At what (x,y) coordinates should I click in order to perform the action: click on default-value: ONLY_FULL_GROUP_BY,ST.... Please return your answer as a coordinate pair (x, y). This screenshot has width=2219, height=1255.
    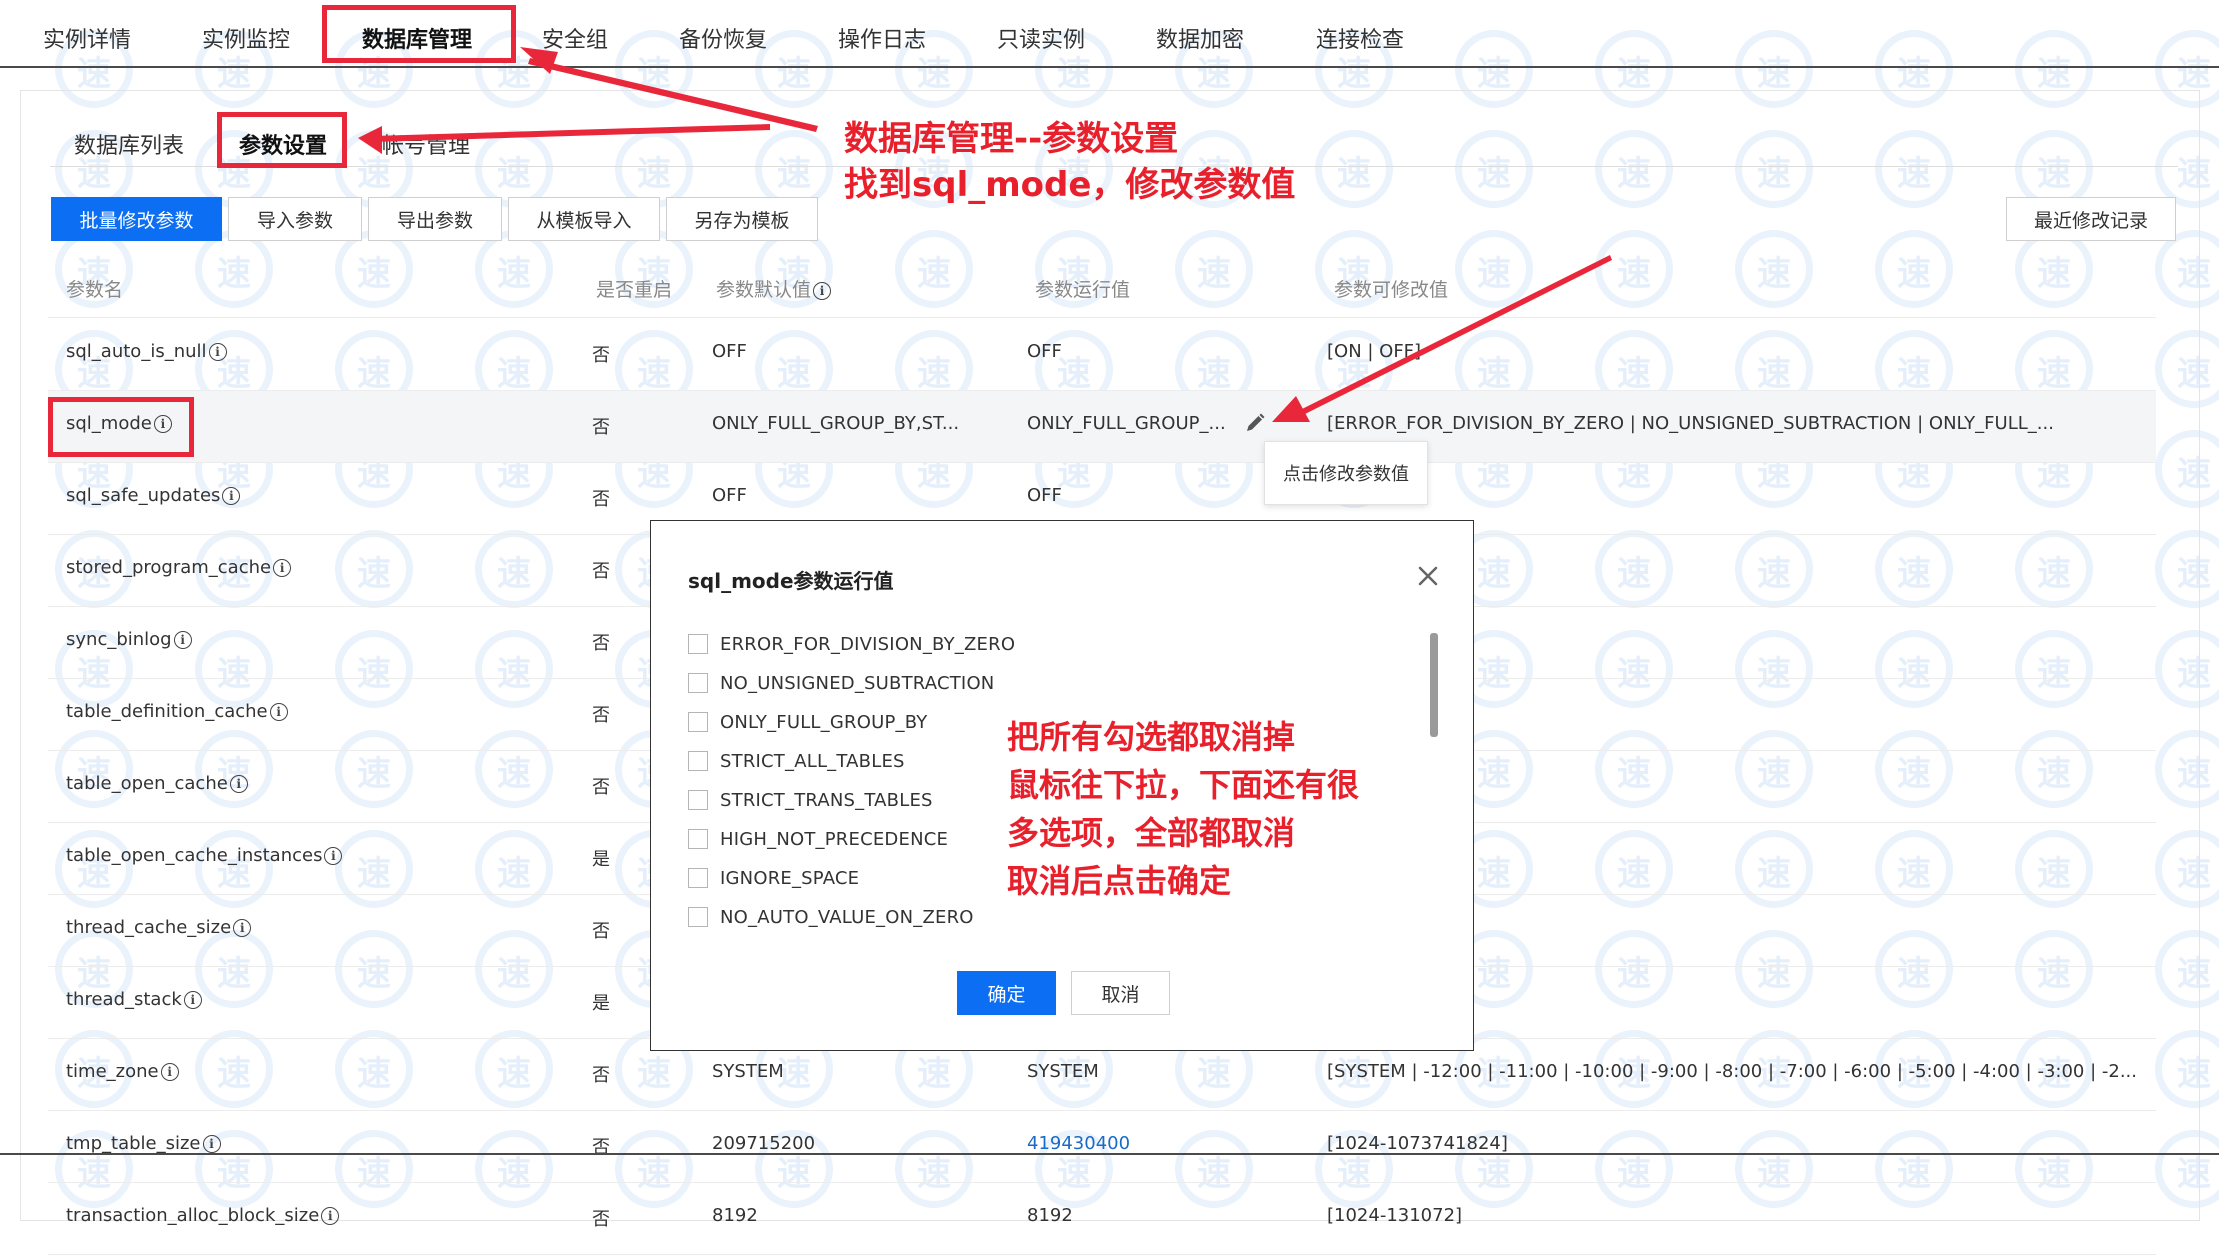
    Looking at the image, I should click on (836, 423).